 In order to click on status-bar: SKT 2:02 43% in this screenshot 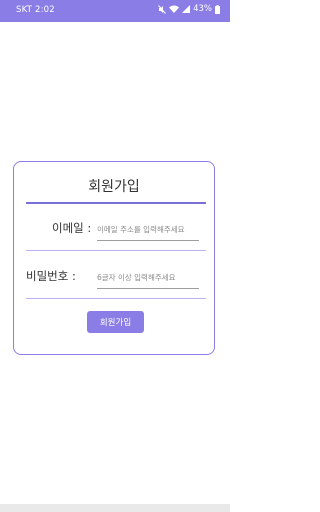, I will do `click(115, 11)`.